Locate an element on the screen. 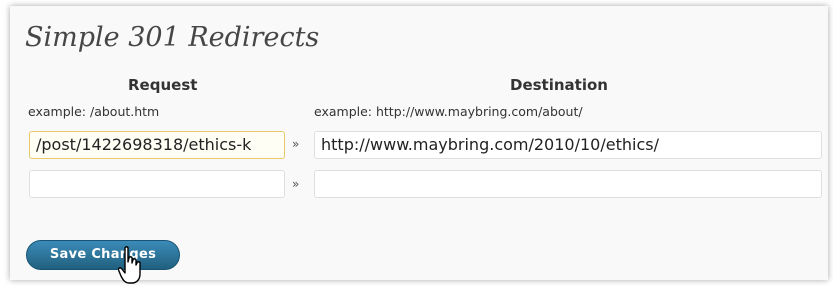 The image size is (833, 286). page-title: Simple 301 Redirects is located at coordinates (172, 37).